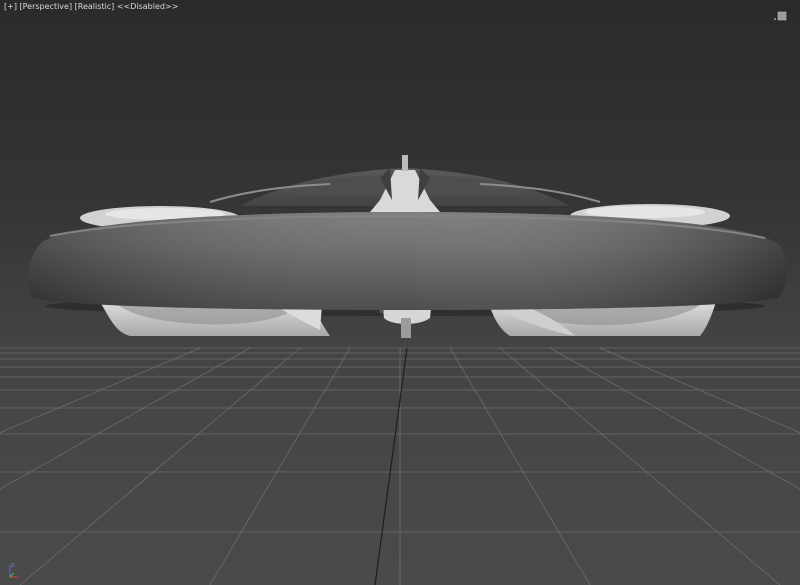 Image resolution: width=800 pixels, height=585 pixels. What do you see at coordinates (13, 570) in the screenshot?
I see `axis-tripod-icon: z` at bounding box center [13, 570].